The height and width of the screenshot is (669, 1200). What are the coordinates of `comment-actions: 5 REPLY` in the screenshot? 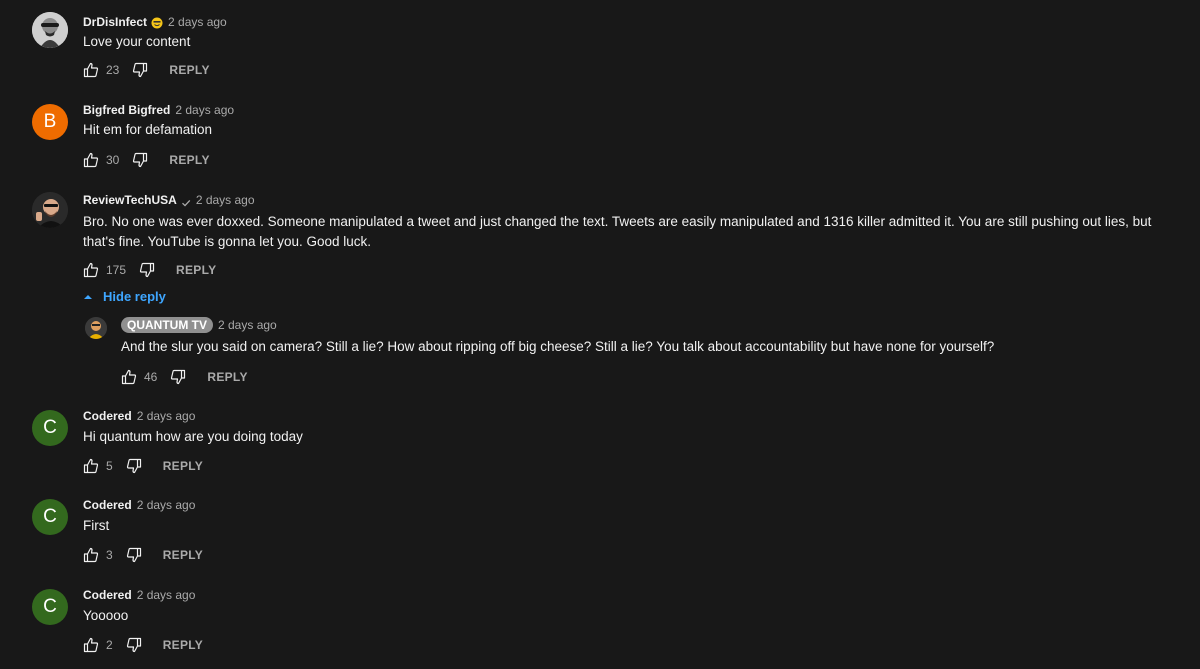 It's located at (143, 466).